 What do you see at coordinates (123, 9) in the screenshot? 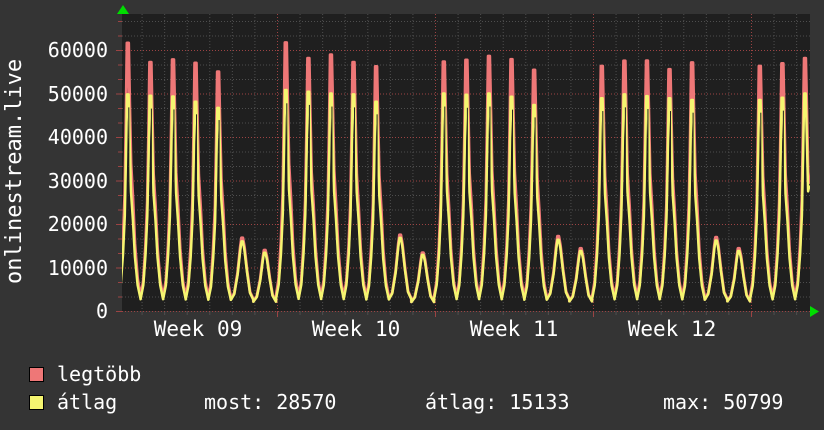
I see `y-axis-arrow-icon` at bounding box center [123, 9].